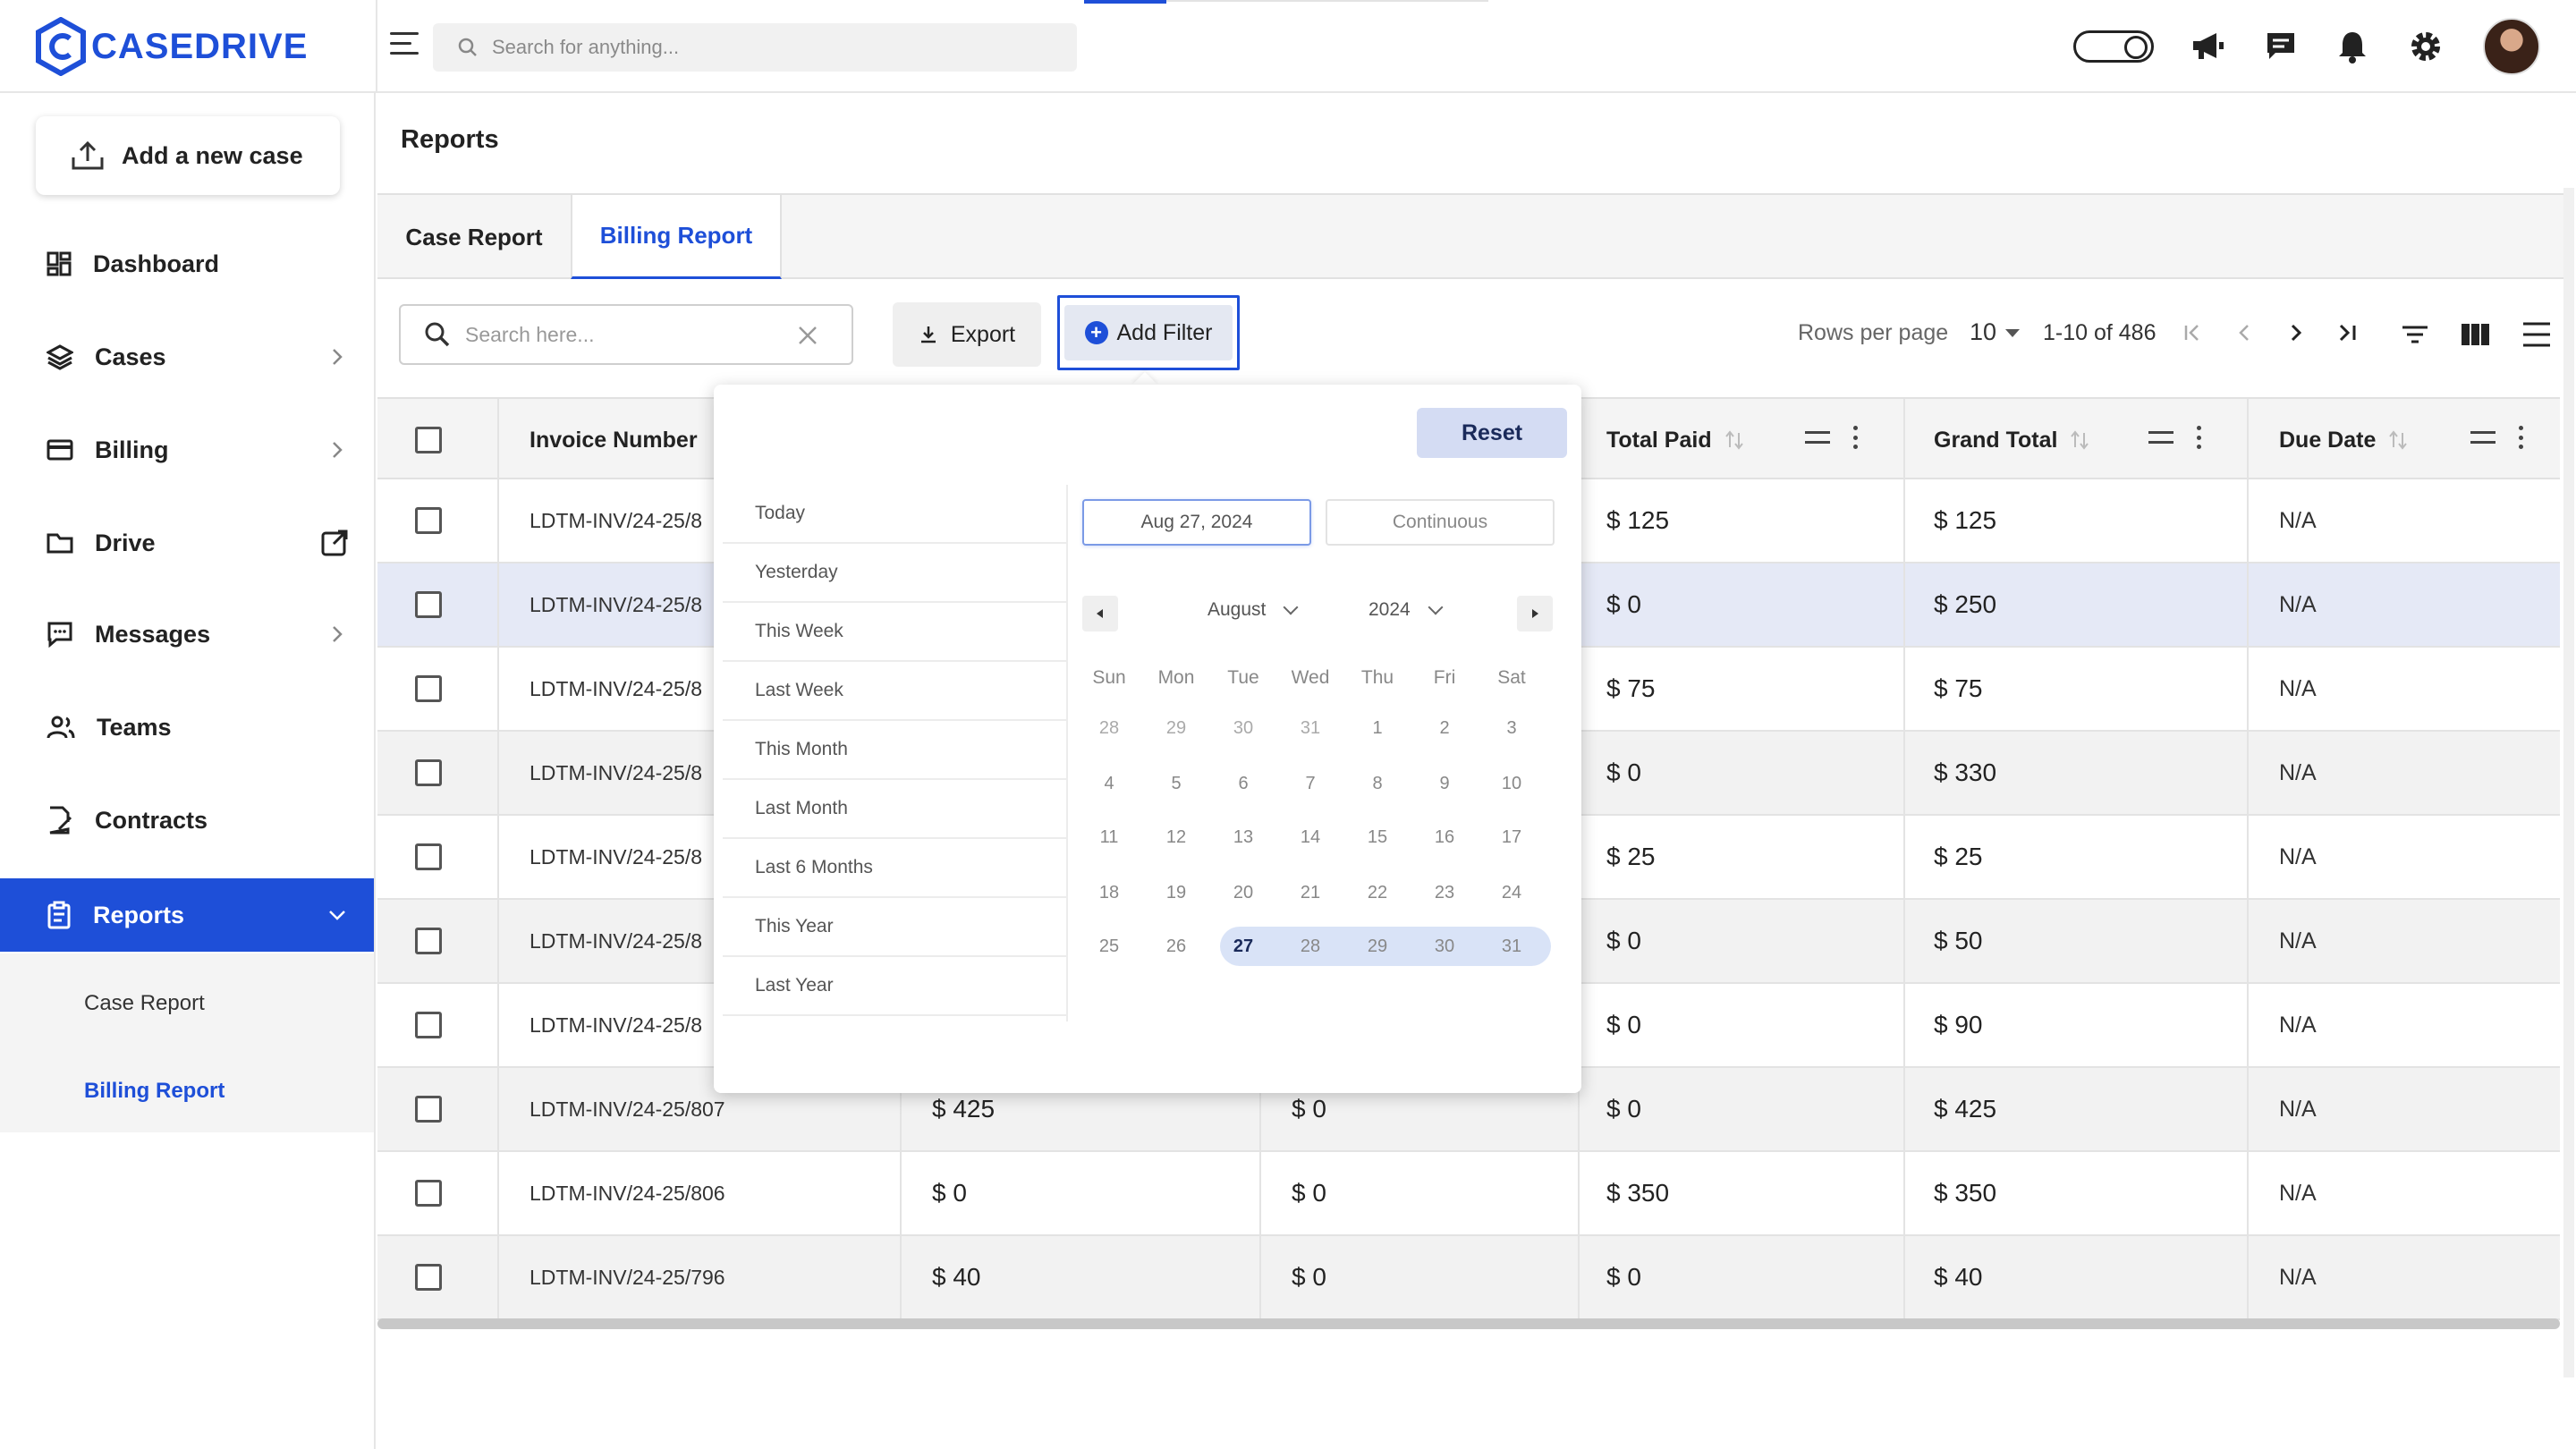  I want to click on calendar-day: 20, so click(1243, 892).